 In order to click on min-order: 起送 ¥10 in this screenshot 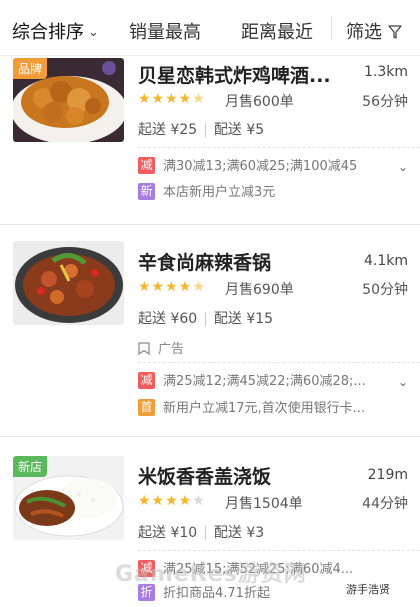, I will do `click(168, 533)`.